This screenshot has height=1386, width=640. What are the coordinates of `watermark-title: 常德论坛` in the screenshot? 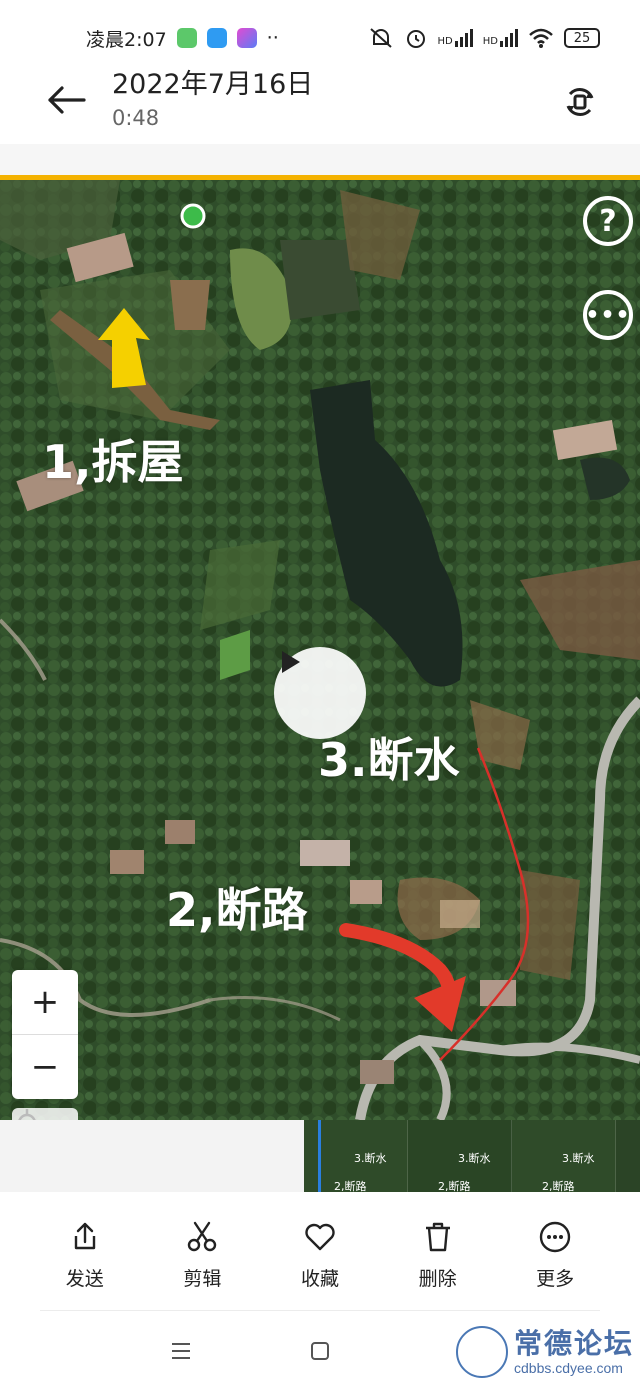 It's located at (574, 1343).